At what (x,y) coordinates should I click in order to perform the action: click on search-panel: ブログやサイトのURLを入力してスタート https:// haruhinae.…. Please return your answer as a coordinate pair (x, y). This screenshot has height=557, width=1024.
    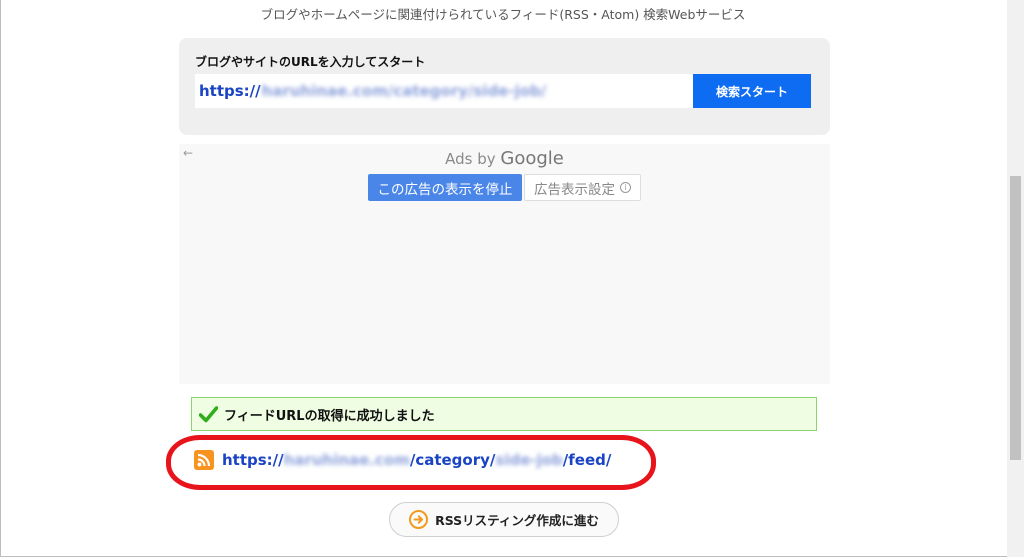
    Looking at the image, I should click on (504, 86).